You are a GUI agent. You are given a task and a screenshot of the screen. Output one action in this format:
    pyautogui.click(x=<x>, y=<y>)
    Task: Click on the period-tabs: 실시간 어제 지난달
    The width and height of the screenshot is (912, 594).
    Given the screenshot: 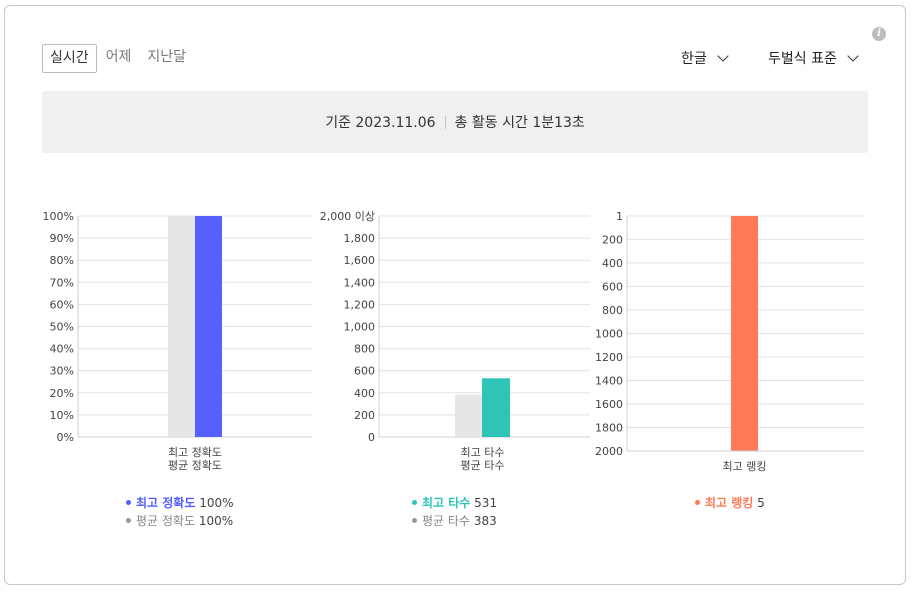 What is the action you would take?
    pyautogui.click(x=118, y=58)
    